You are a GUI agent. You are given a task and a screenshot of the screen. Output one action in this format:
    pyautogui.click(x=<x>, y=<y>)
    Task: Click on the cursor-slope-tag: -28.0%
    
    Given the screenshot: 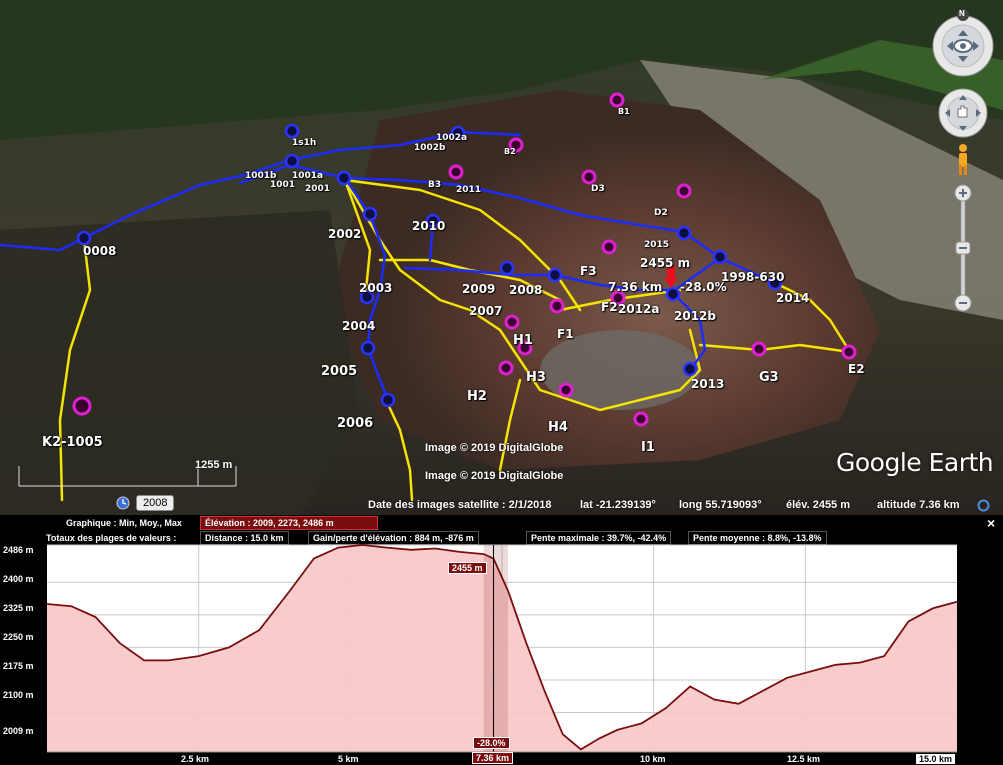 What is the action you would take?
    pyautogui.click(x=491, y=743)
    